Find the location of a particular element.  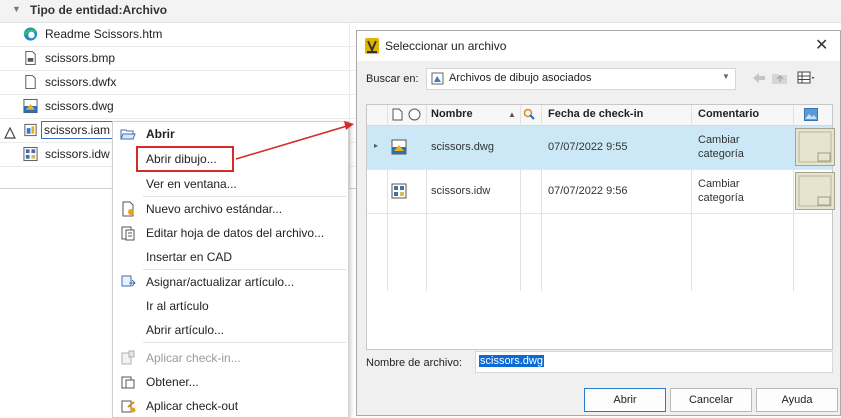

view-options-icon is located at coordinates (806, 78).